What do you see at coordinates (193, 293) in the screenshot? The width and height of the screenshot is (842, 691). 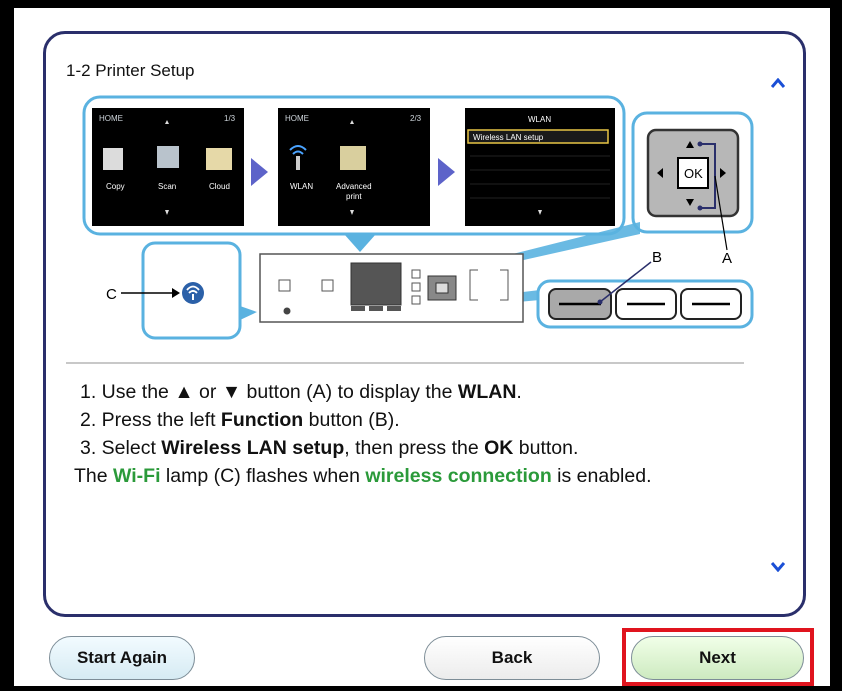 I see `wifi-icon` at bounding box center [193, 293].